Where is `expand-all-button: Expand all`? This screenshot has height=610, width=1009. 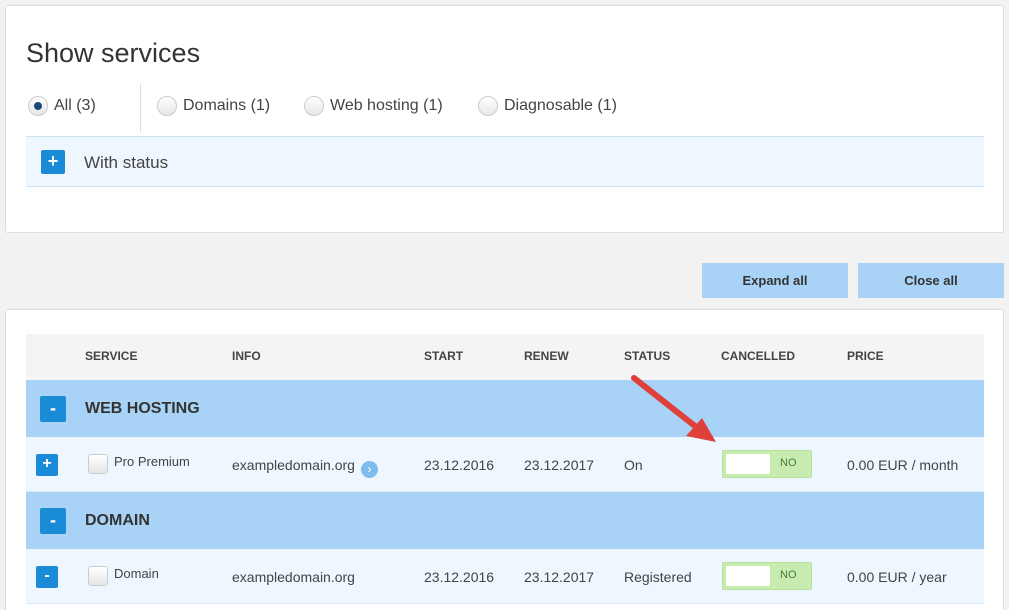
expand-all-button: Expand all is located at coordinates (775, 280).